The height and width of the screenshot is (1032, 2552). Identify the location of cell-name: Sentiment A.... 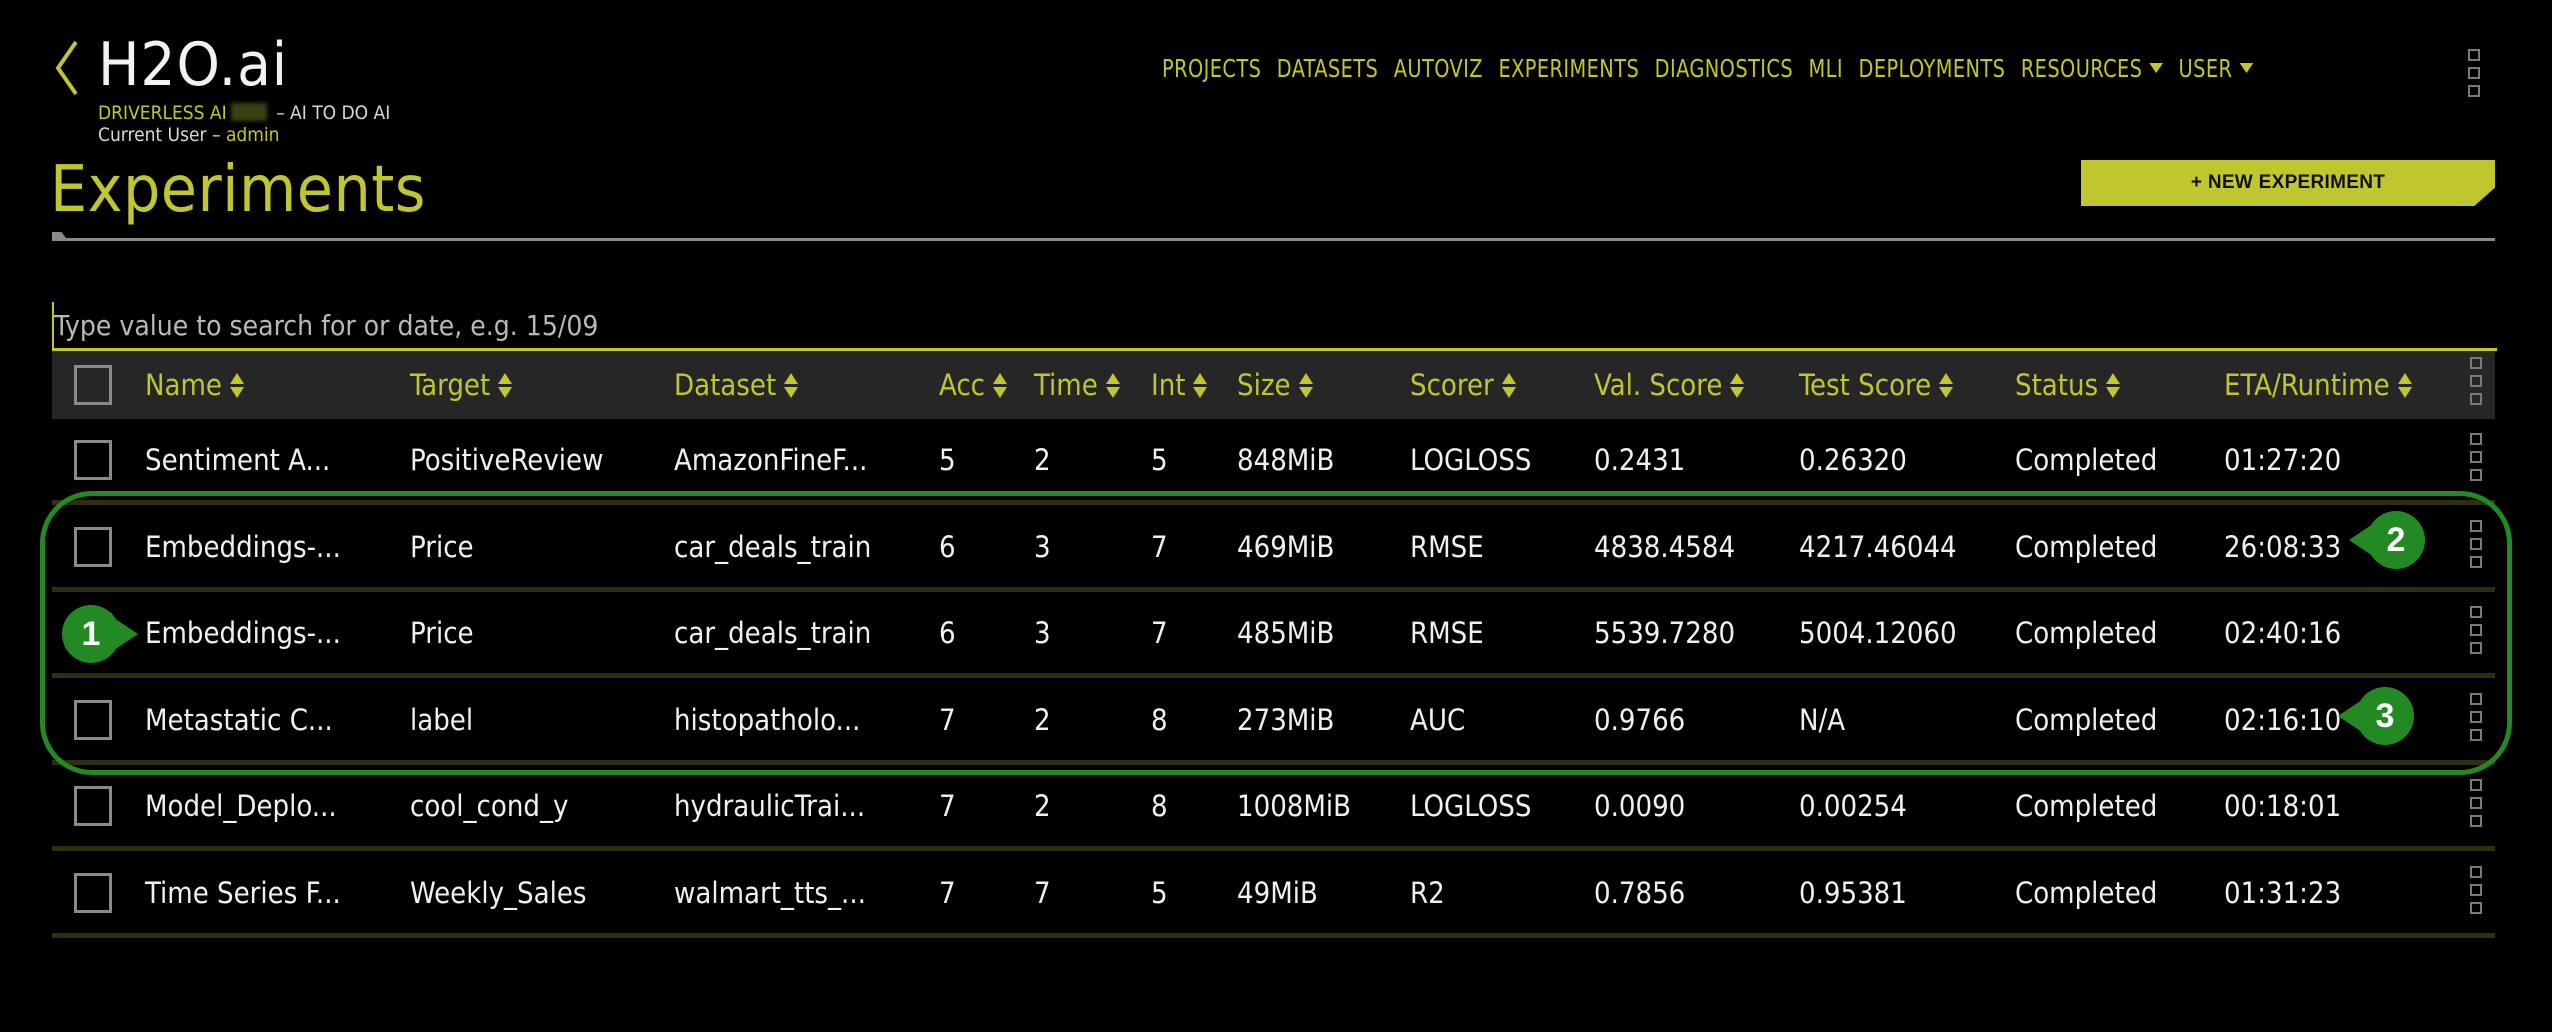
(237, 459).